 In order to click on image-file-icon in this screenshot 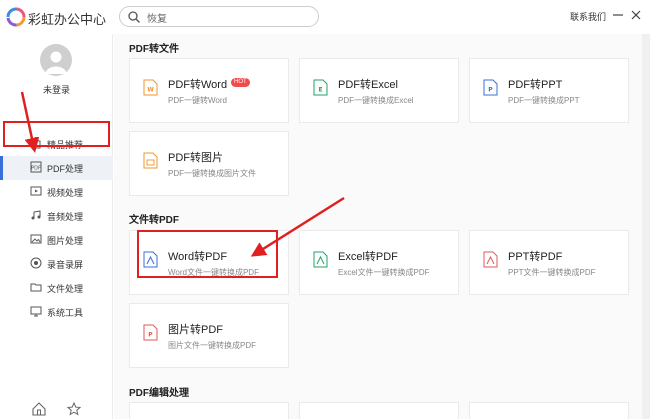, I will do `click(150, 160)`.